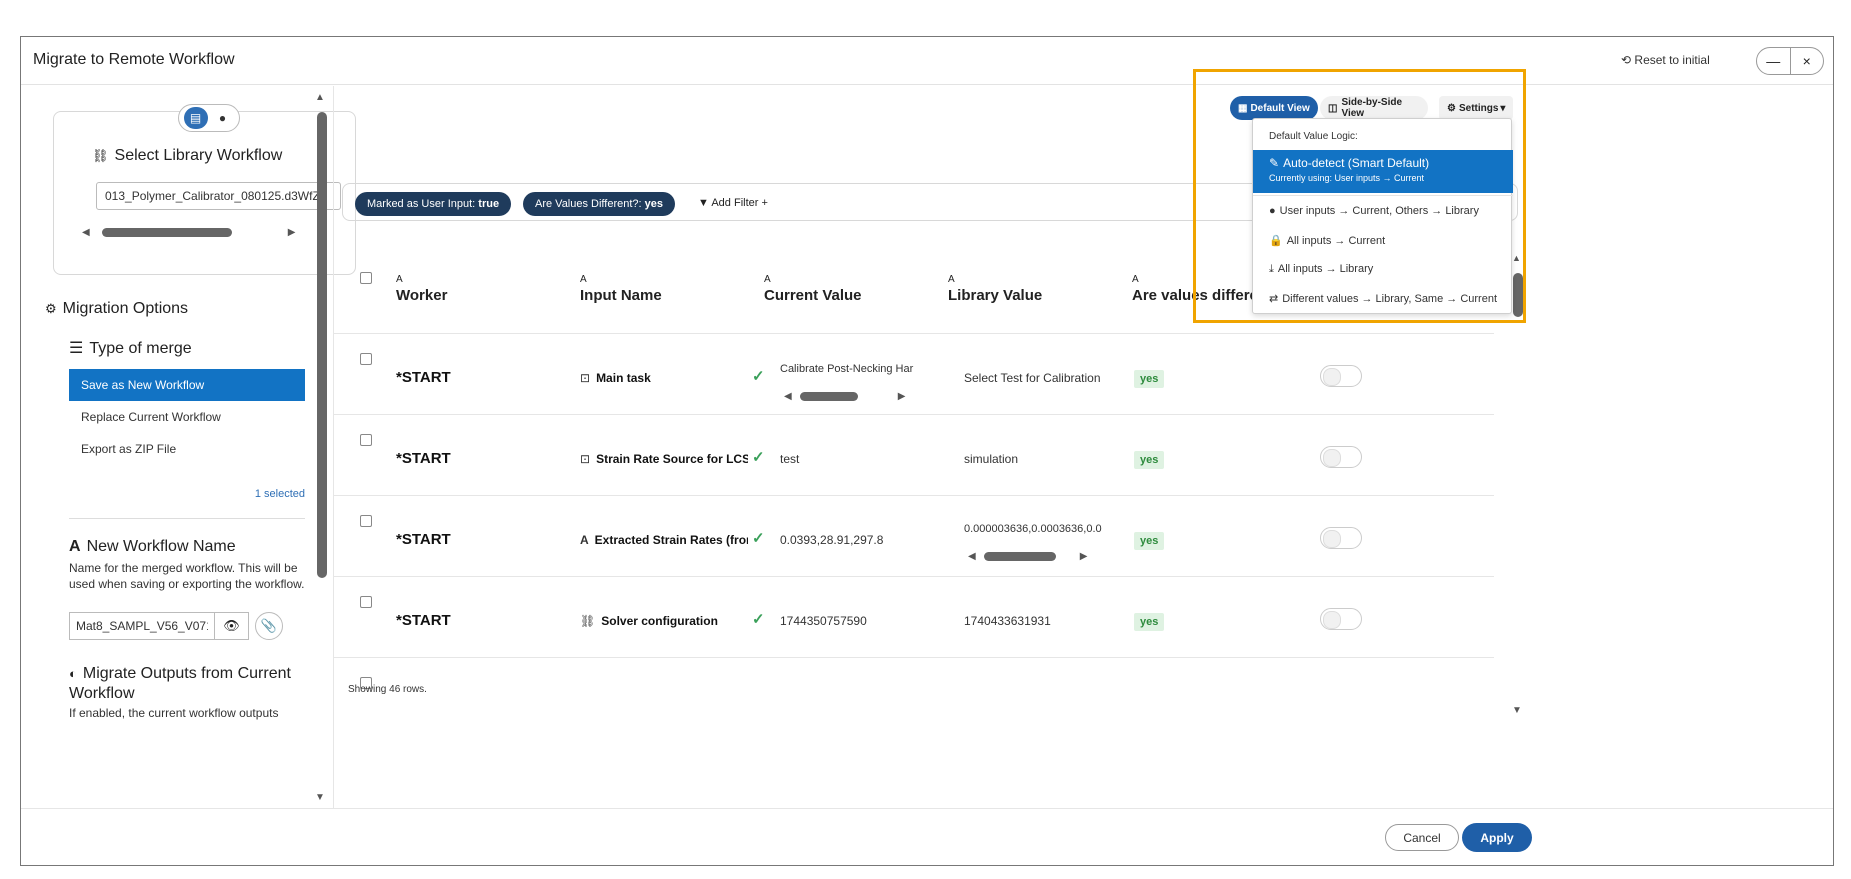  Describe the element at coordinates (1313, 136) in the screenshot. I see `dropdown-header: Default Value Logic:` at that location.